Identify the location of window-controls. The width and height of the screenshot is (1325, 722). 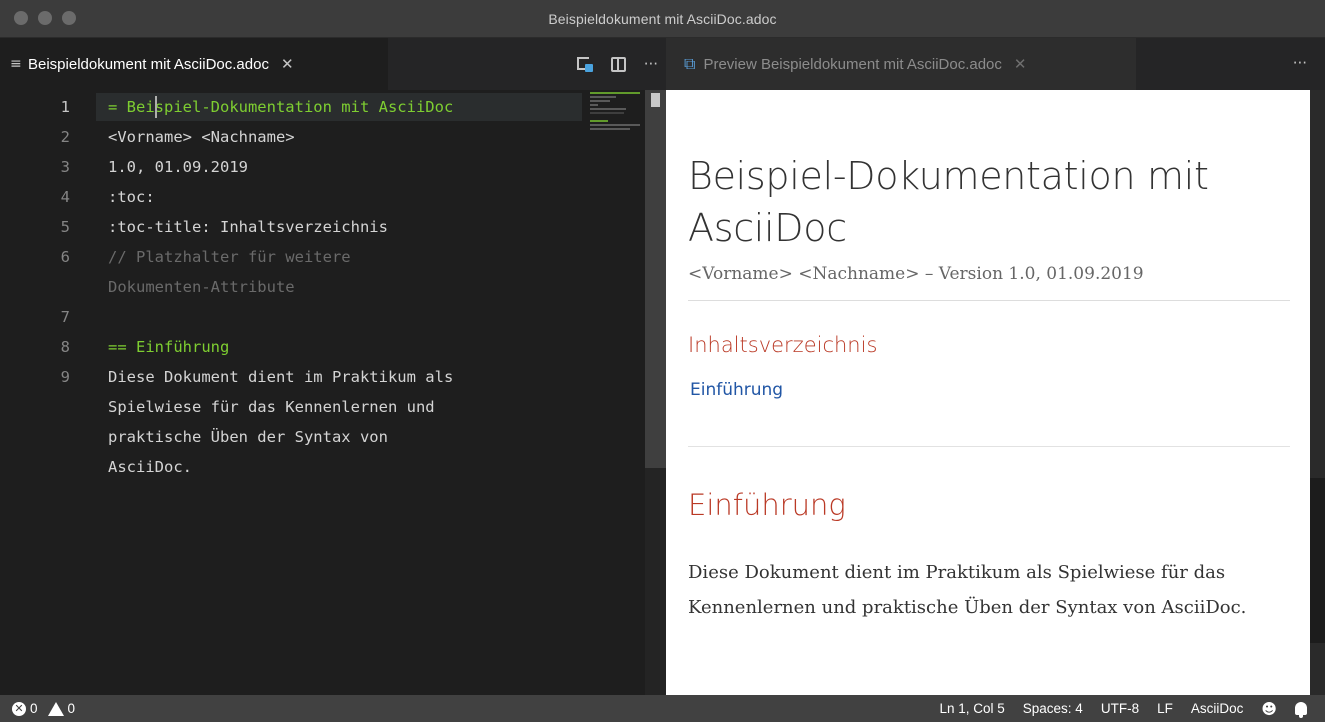
(45, 18).